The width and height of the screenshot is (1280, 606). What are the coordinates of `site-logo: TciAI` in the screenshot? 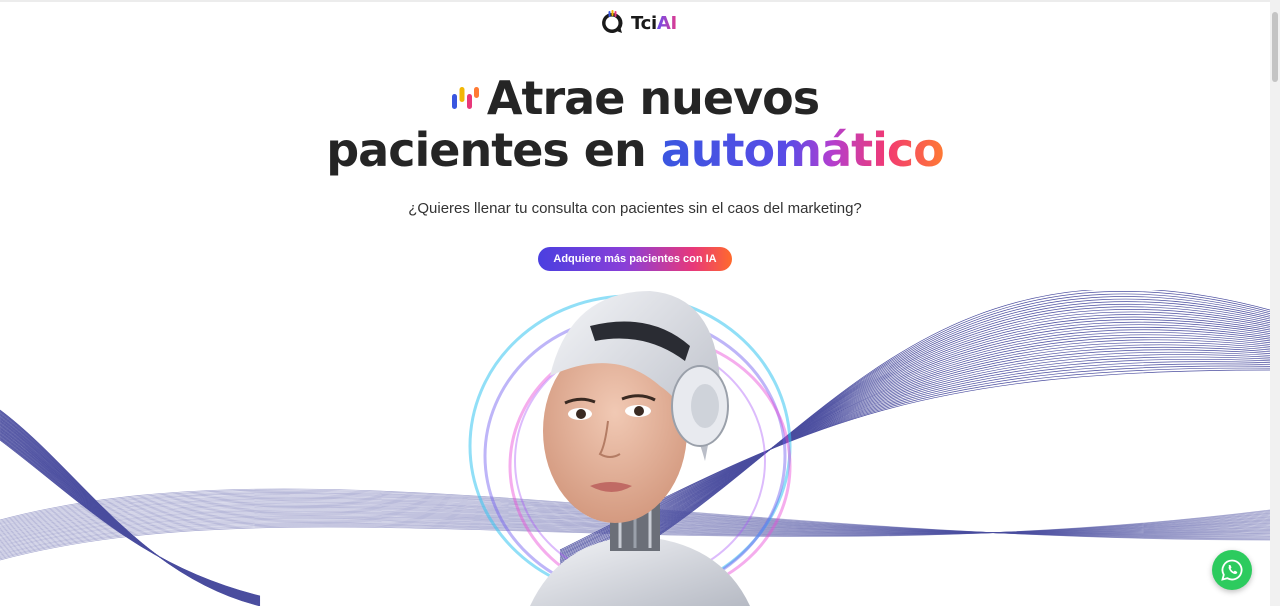 It's located at (638, 23).